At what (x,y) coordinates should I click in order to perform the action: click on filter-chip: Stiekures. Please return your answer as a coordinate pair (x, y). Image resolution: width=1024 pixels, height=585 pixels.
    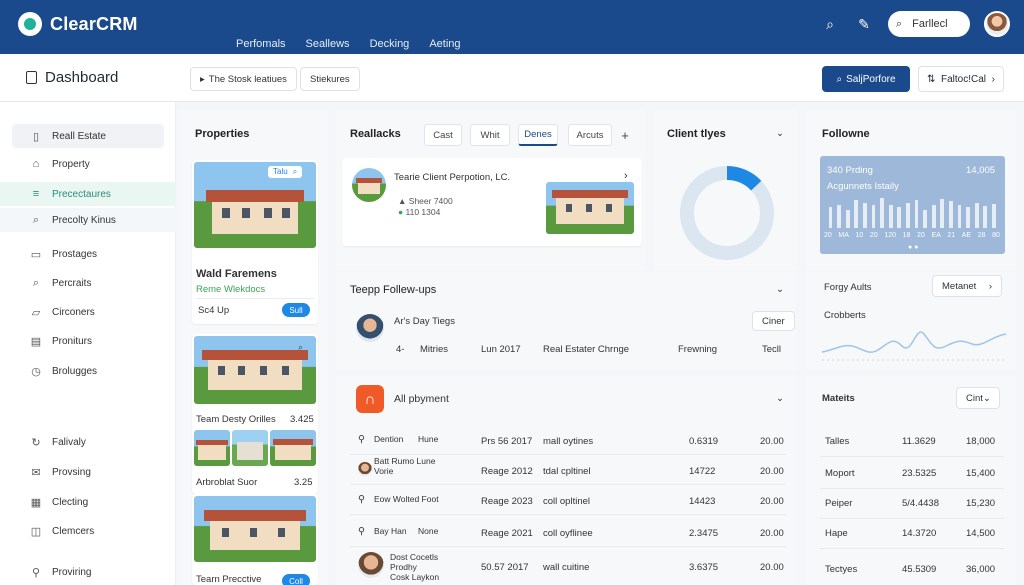
    Looking at the image, I should click on (330, 79).